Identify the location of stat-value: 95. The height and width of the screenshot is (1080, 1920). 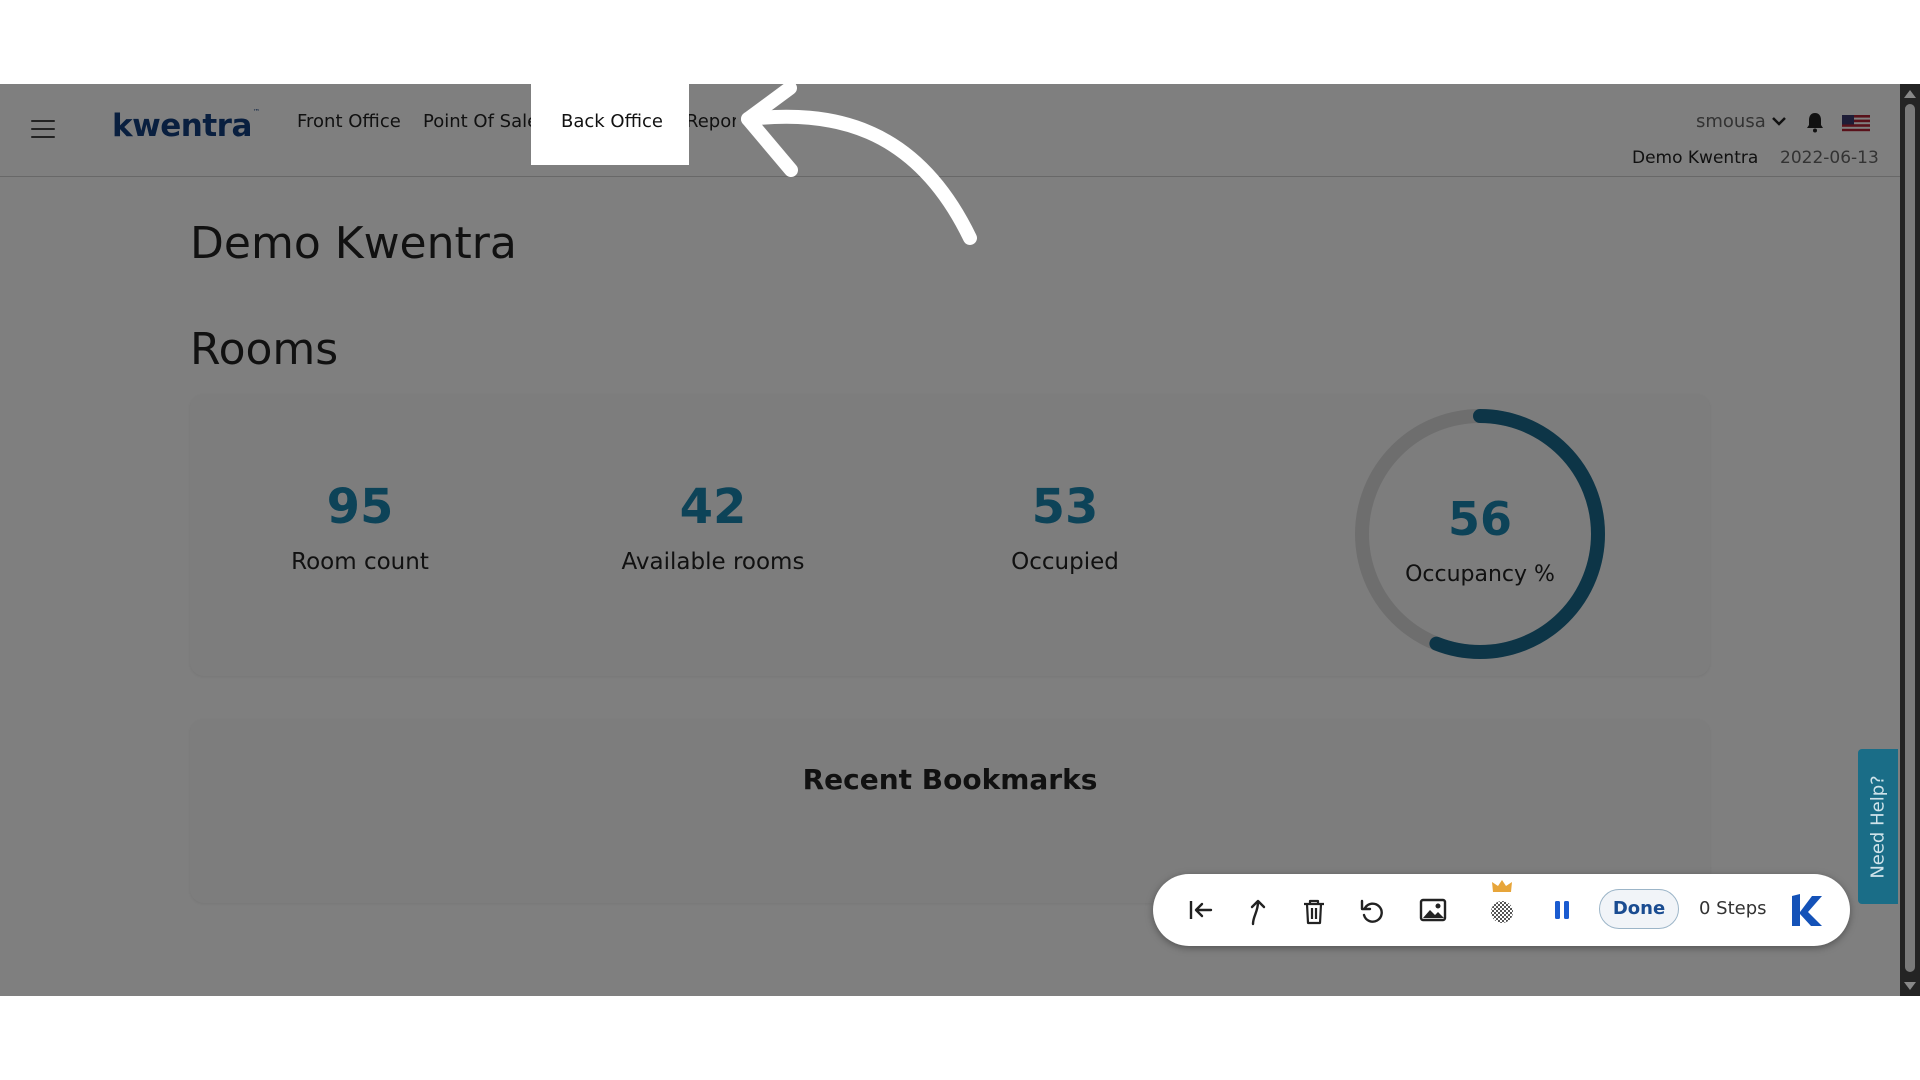
(360, 507).